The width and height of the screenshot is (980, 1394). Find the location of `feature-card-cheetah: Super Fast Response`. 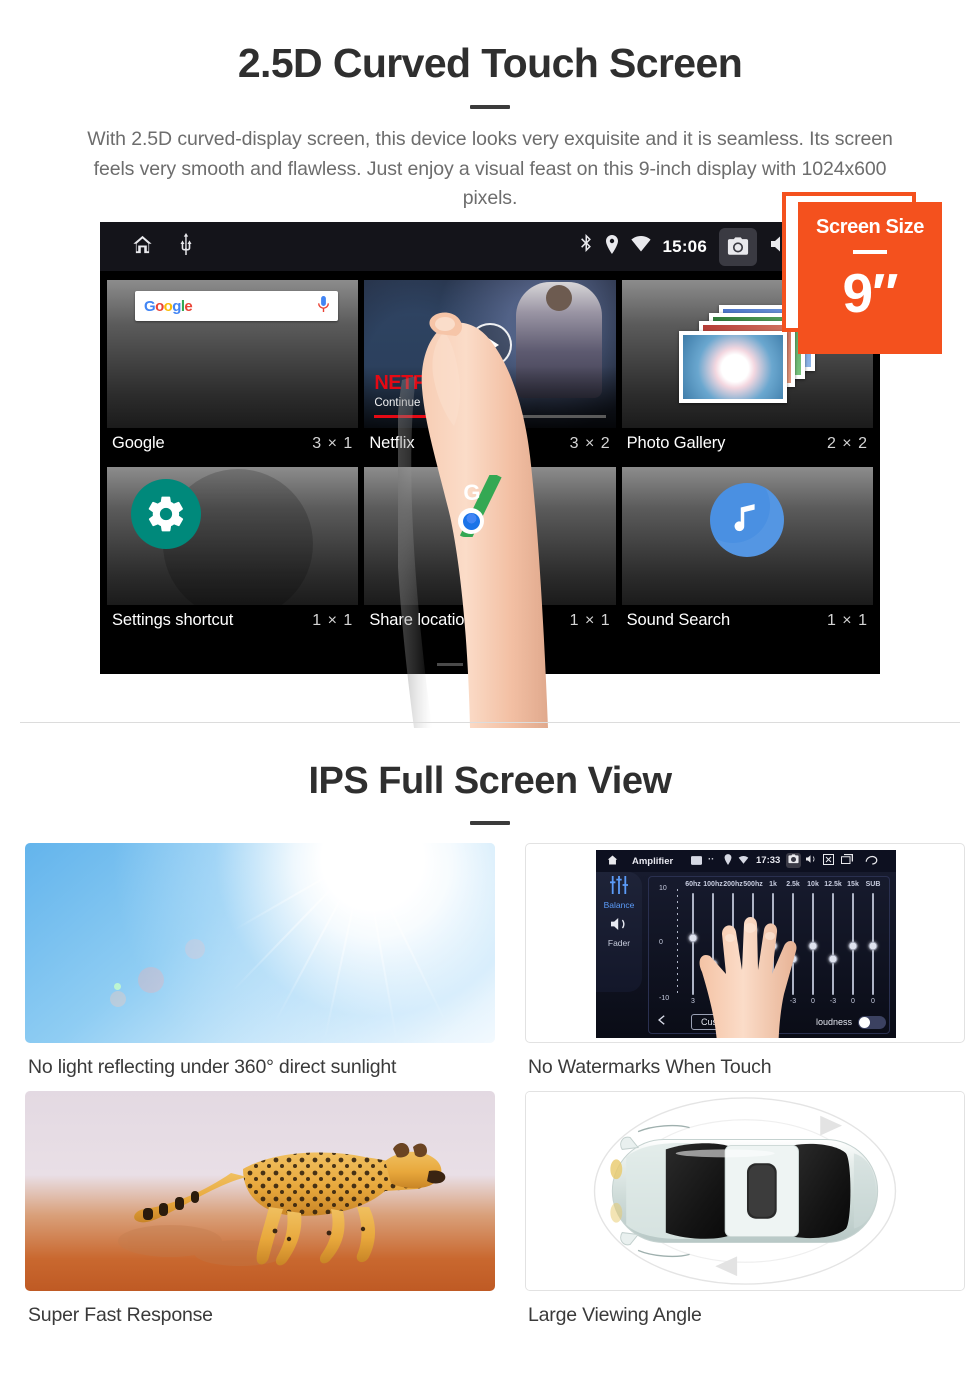

feature-card-cheetah: Super Fast Response is located at coordinates (260, 1209).